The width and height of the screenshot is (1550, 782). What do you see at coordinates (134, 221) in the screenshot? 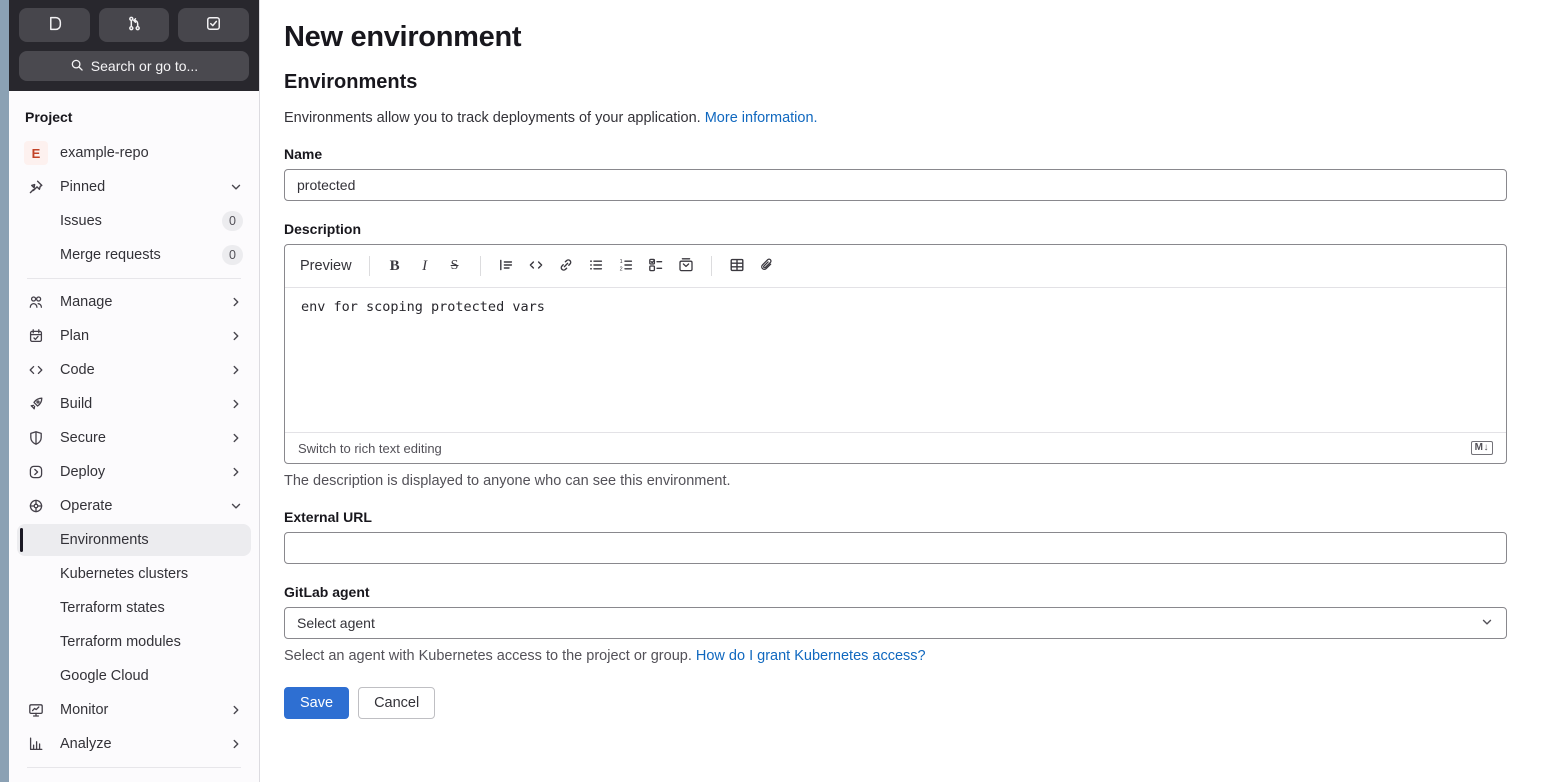
I see `sidebar-item-issues: Issues 0` at bounding box center [134, 221].